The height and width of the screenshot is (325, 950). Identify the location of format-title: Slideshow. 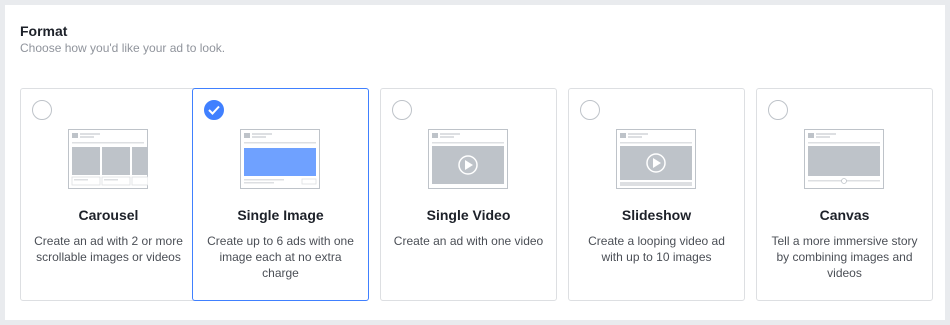
(656, 215).